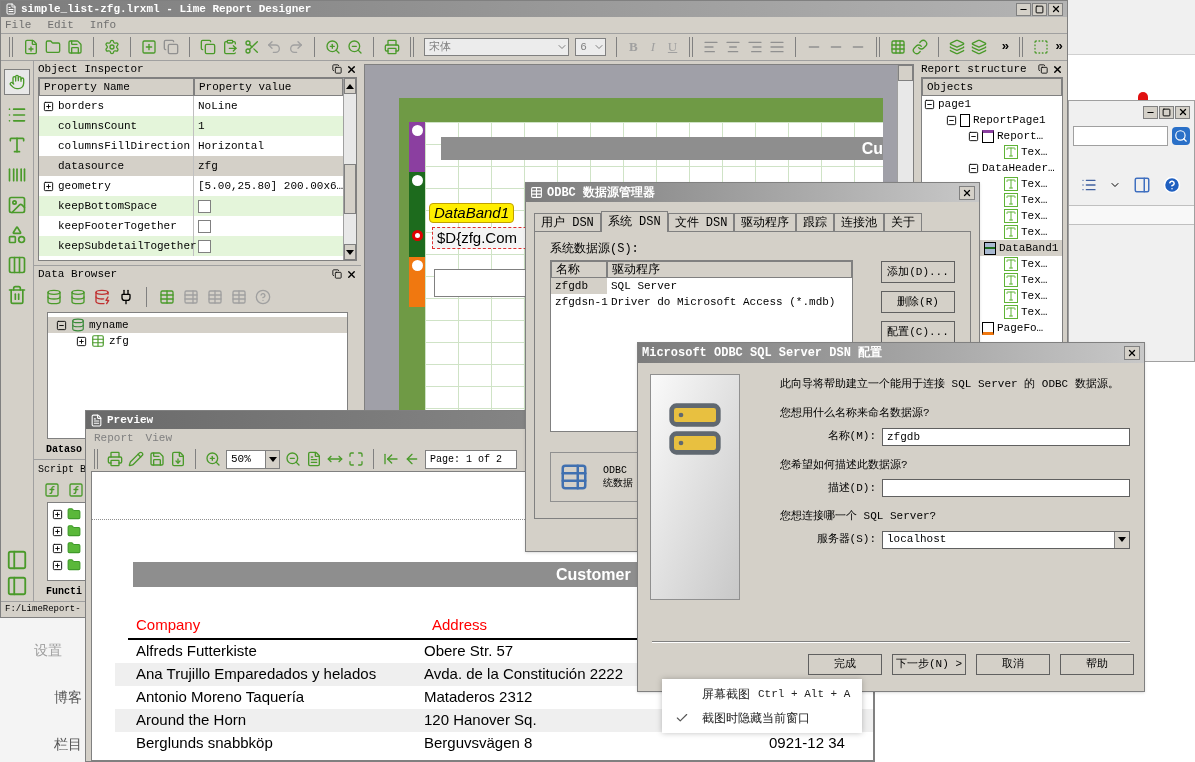  What do you see at coordinates (472, 213) in the screenshot?
I see `band-label: DataBand1` at bounding box center [472, 213].